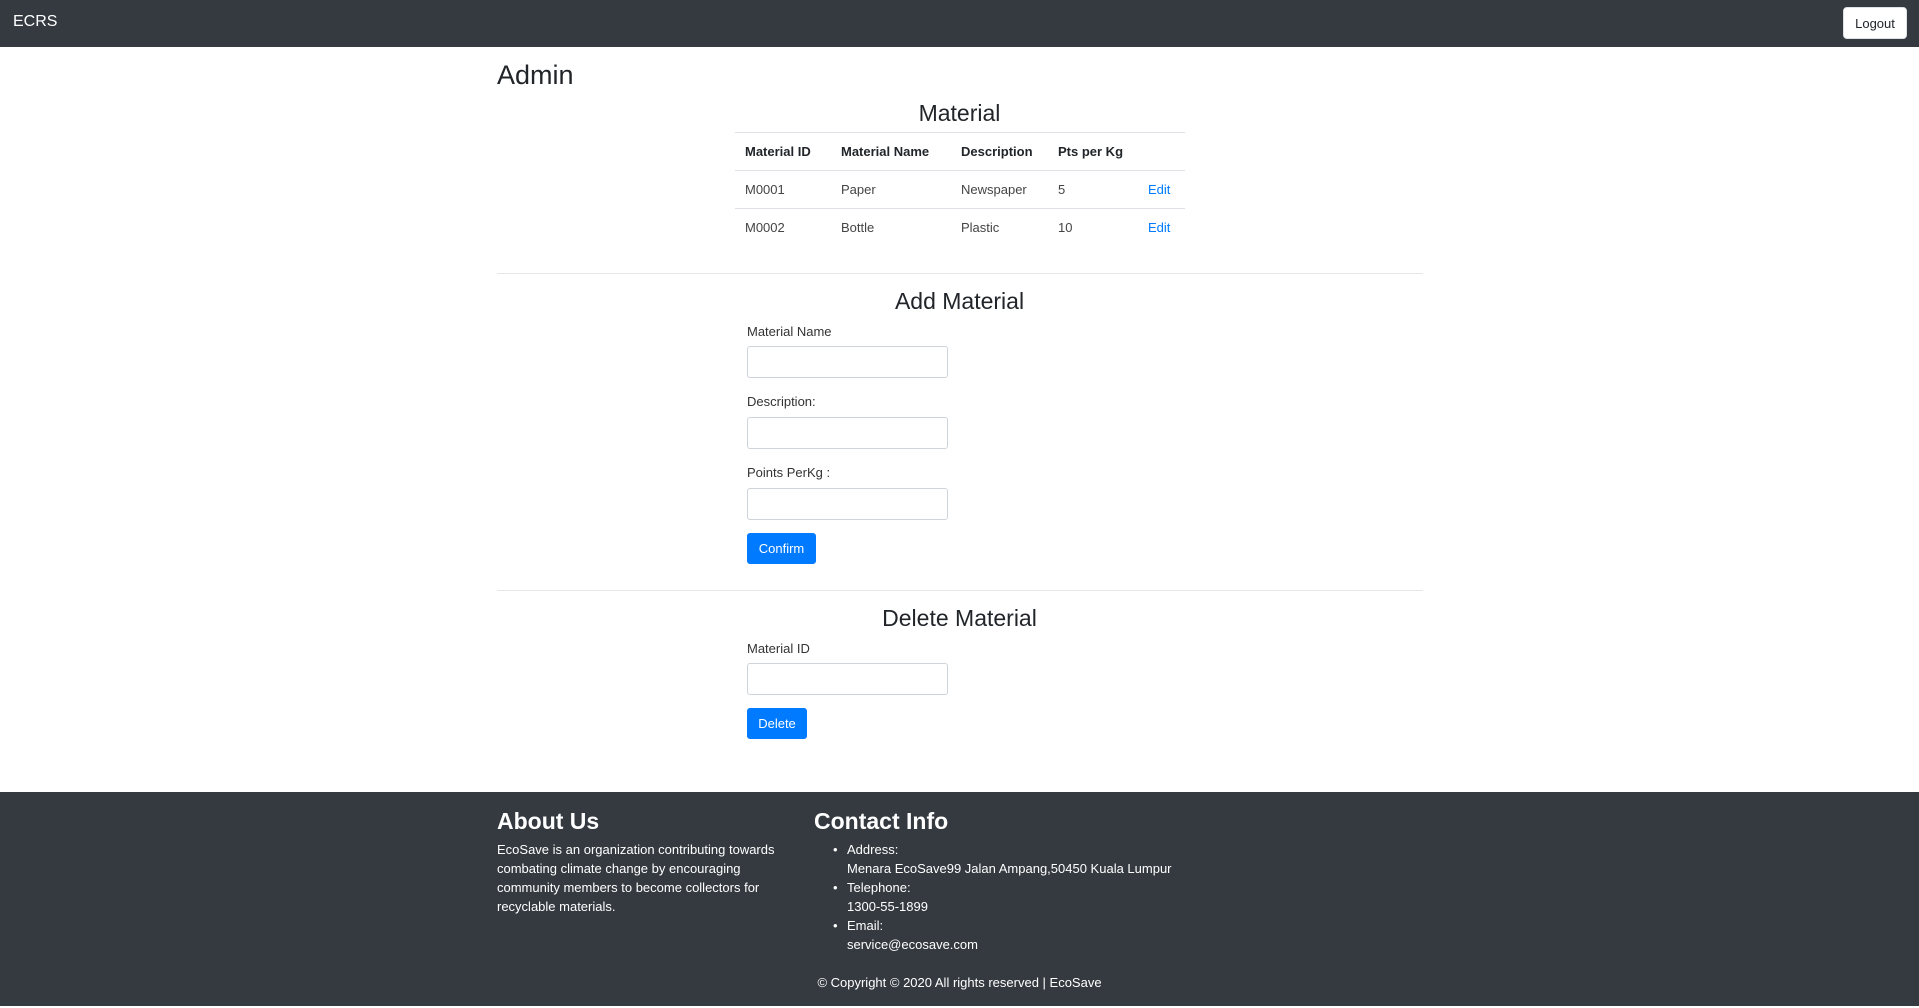  Describe the element at coordinates (789, 472) in the screenshot. I see `points-per-kg-label: Points PerKg :` at that location.